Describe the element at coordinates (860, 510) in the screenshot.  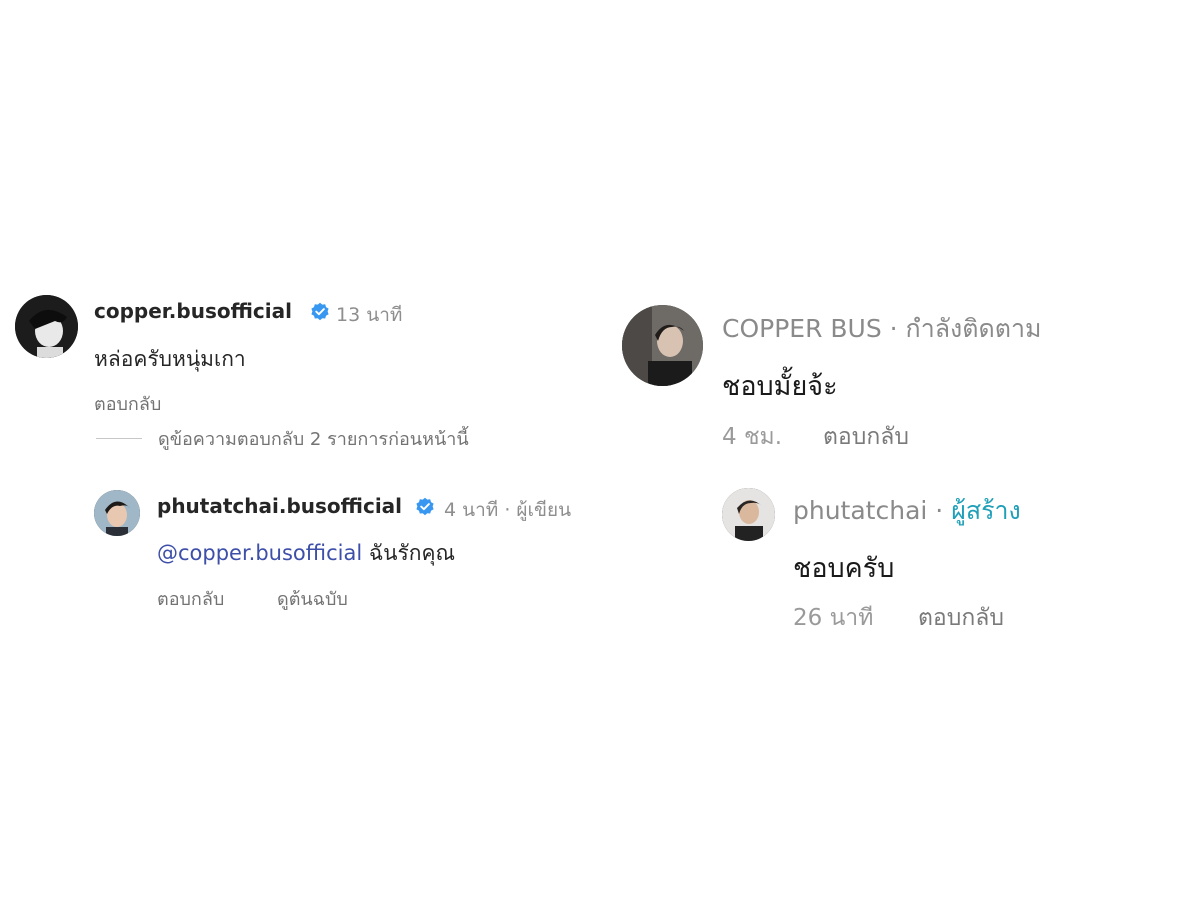
I see `author-name: phutatchai` at that location.